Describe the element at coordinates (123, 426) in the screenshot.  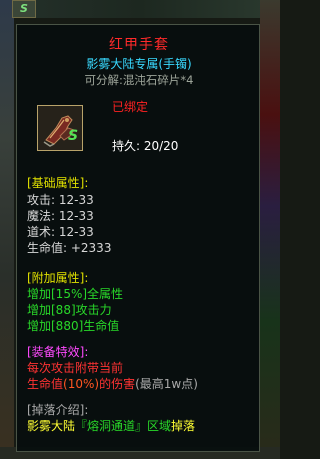
I see `drop-zone: 『熔洞通道』区域` at that location.